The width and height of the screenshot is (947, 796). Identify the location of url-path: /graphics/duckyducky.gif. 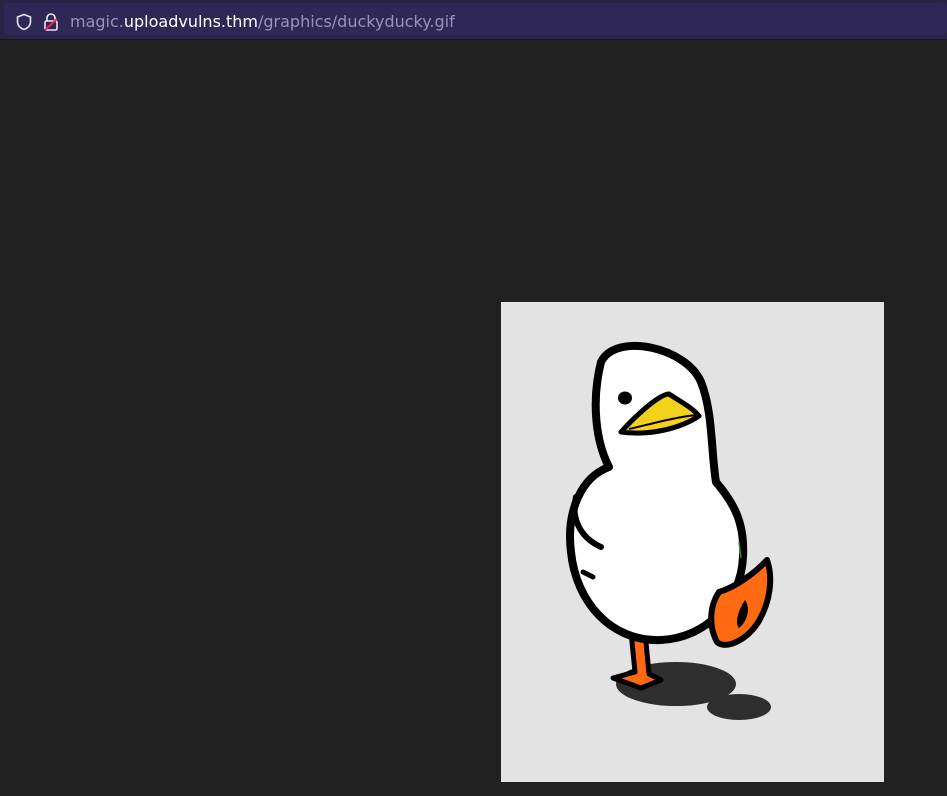
(356, 21).